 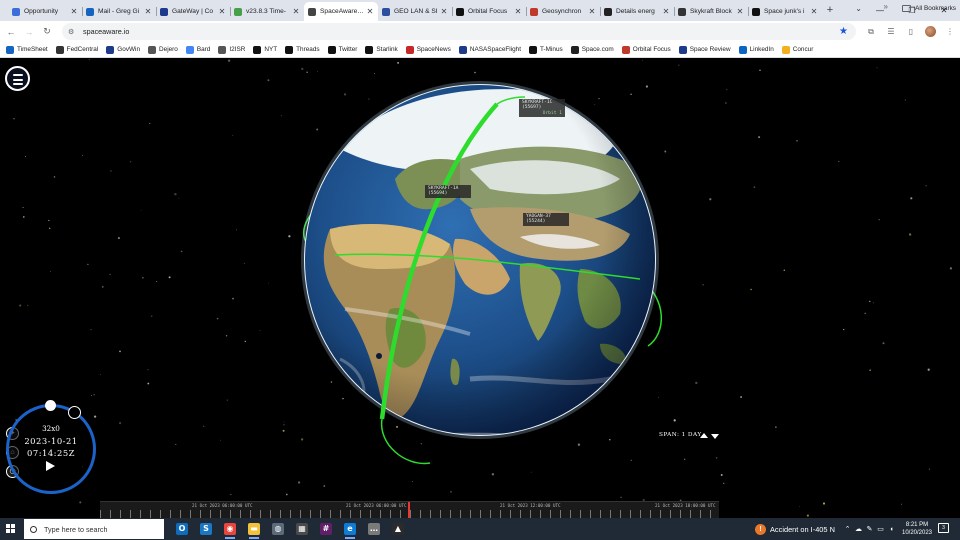 I want to click on site-info-icon: ⚙, so click(x=72, y=32).